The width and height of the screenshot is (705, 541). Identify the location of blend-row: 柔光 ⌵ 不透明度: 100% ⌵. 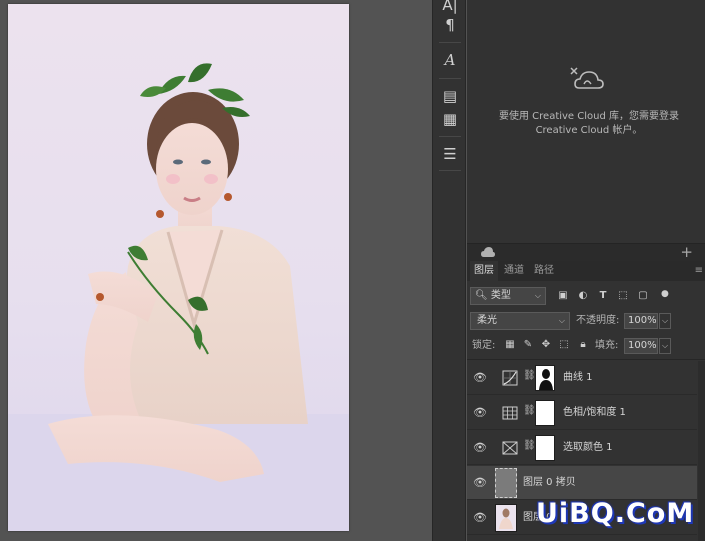
(586, 321).